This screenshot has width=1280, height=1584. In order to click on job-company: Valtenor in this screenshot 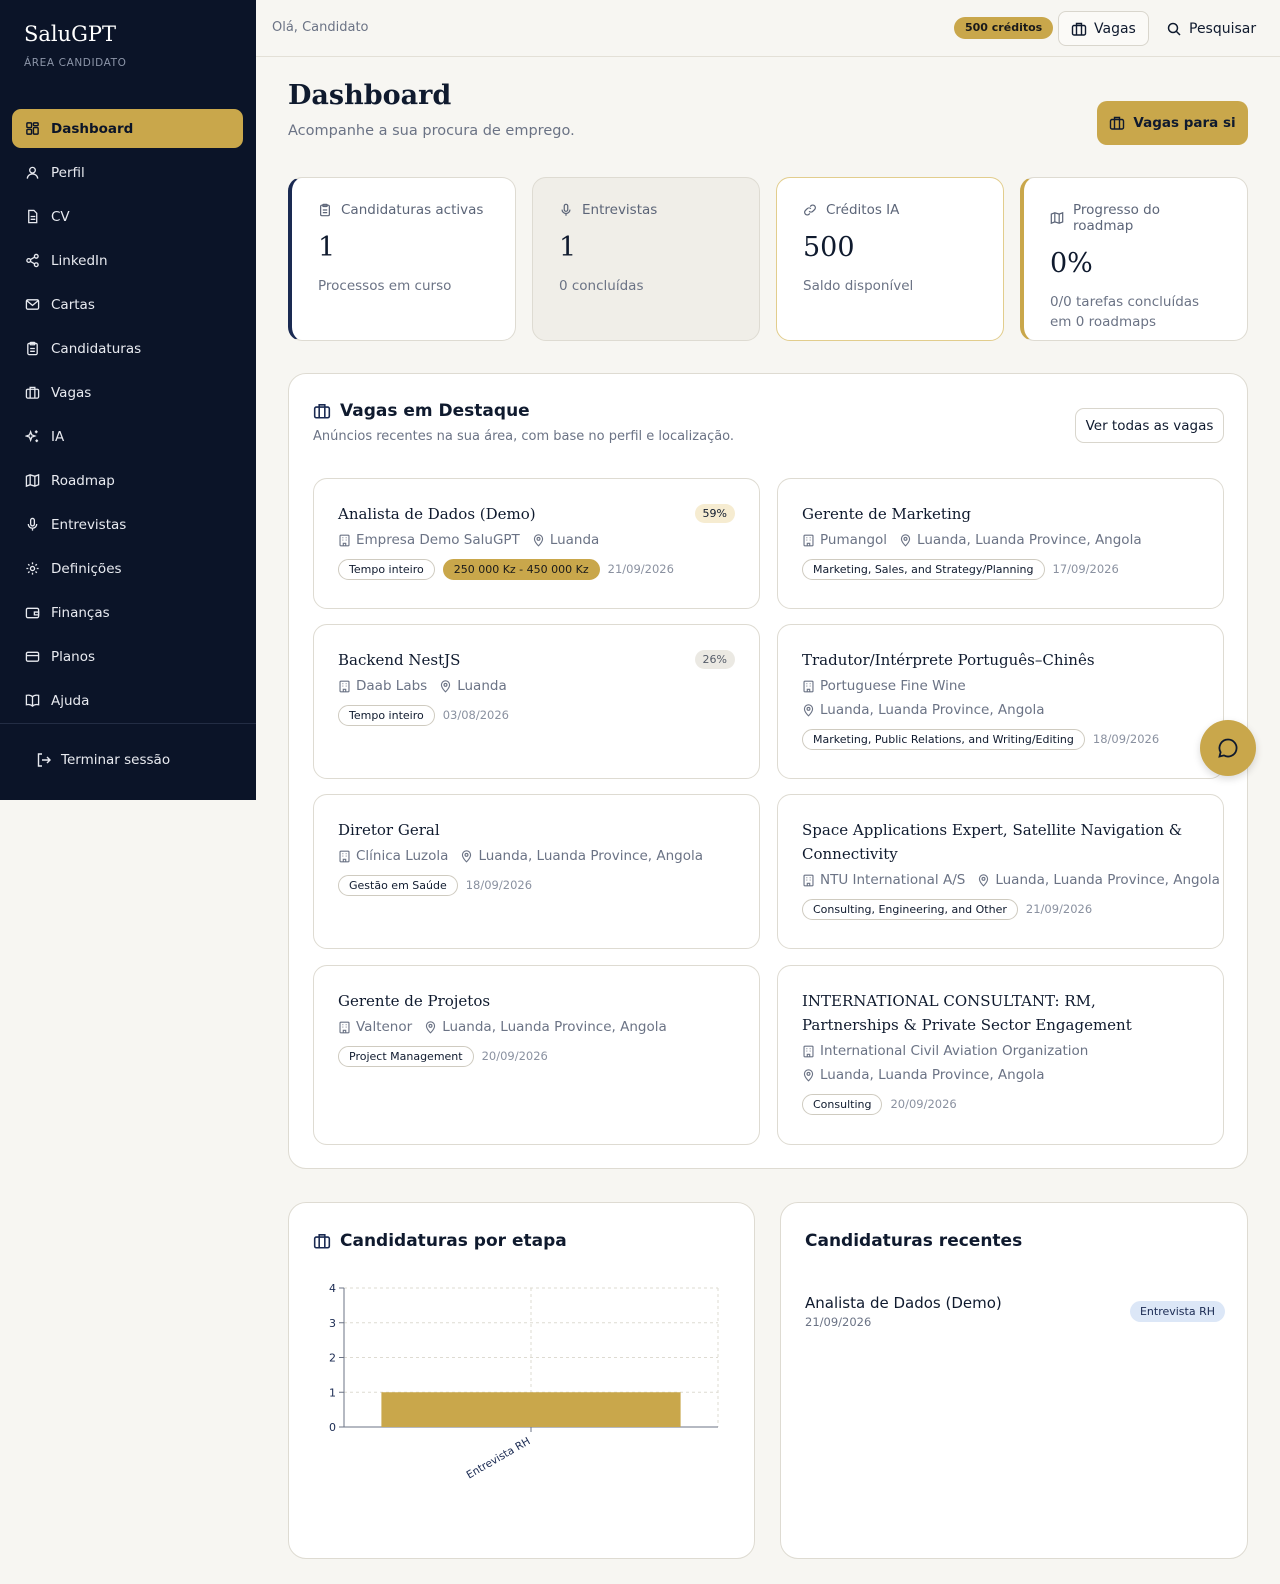, I will do `click(384, 1027)`.